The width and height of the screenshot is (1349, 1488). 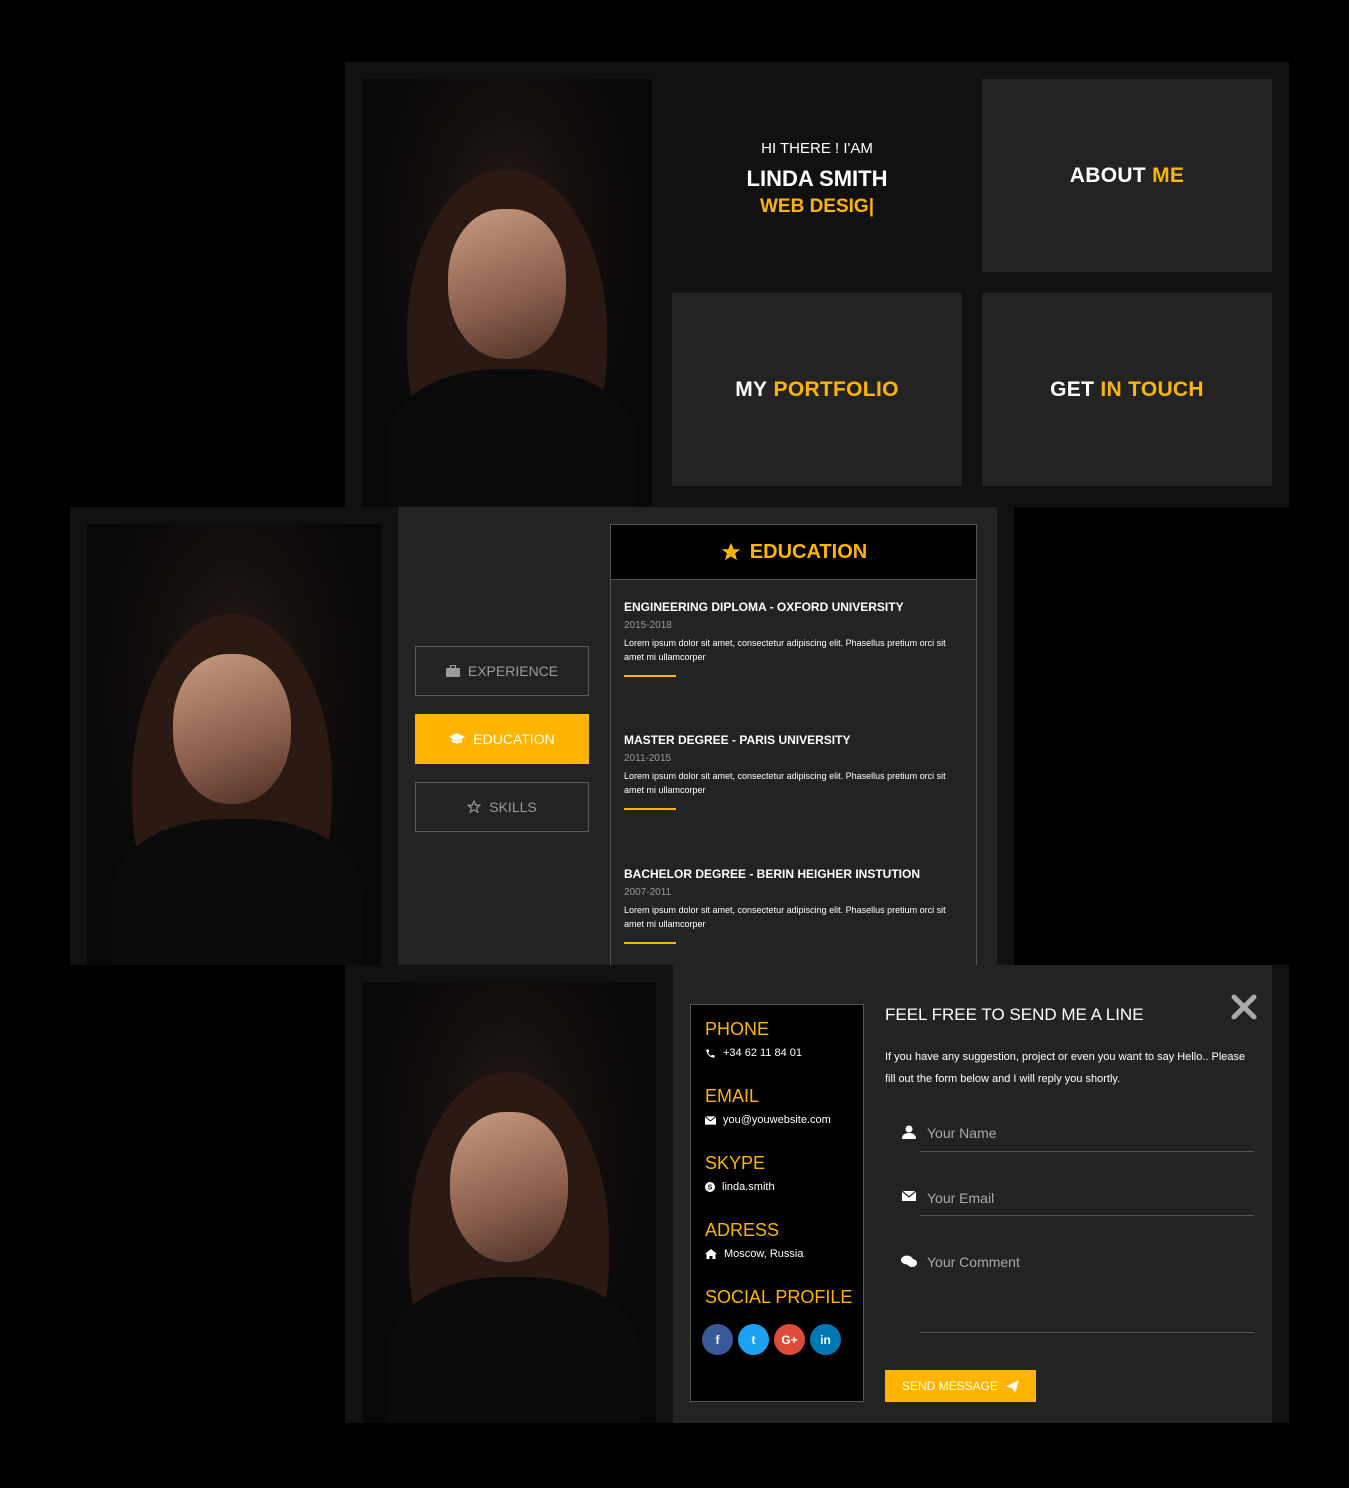 What do you see at coordinates (735, 1163) in the screenshot?
I see `skype-label: SKYPE` at bounding box center [735, 1163].